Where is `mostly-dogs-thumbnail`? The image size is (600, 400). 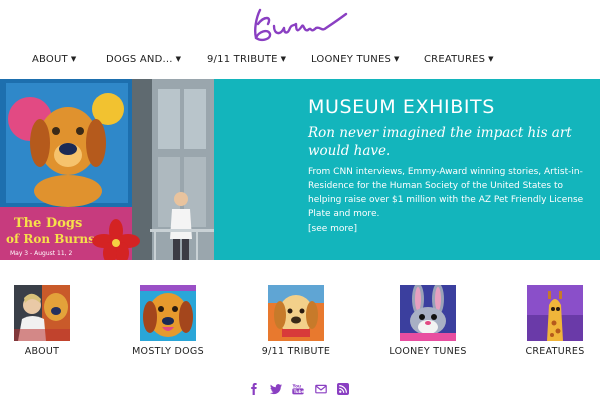
mostly-dogs-thumbnail is located at coordinates (168, 313).